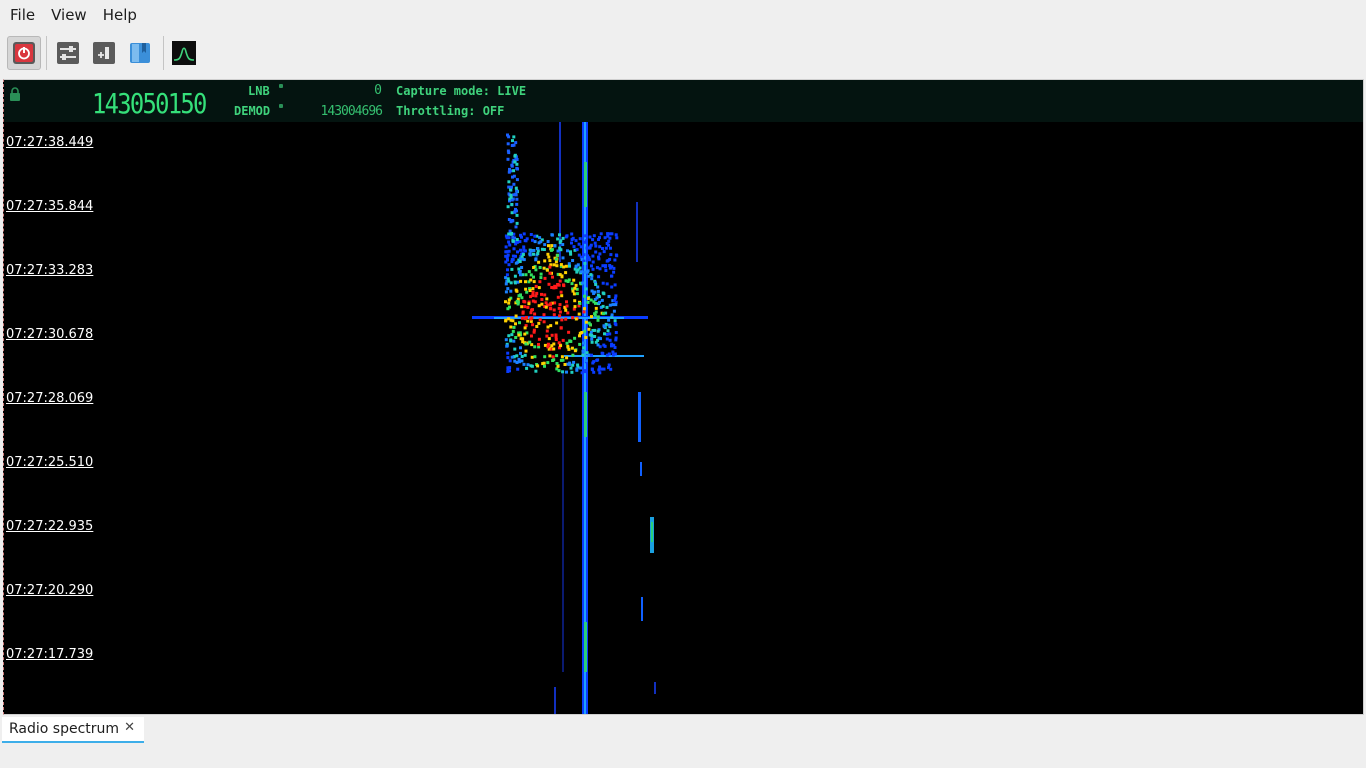 Image resolution: width=1366 pixels, height=768 pixels. Describe the element at coordinates (73, 730) in the screenshot. I see `tab-radio-spectrum: Radio spectrum ✕` at that location.